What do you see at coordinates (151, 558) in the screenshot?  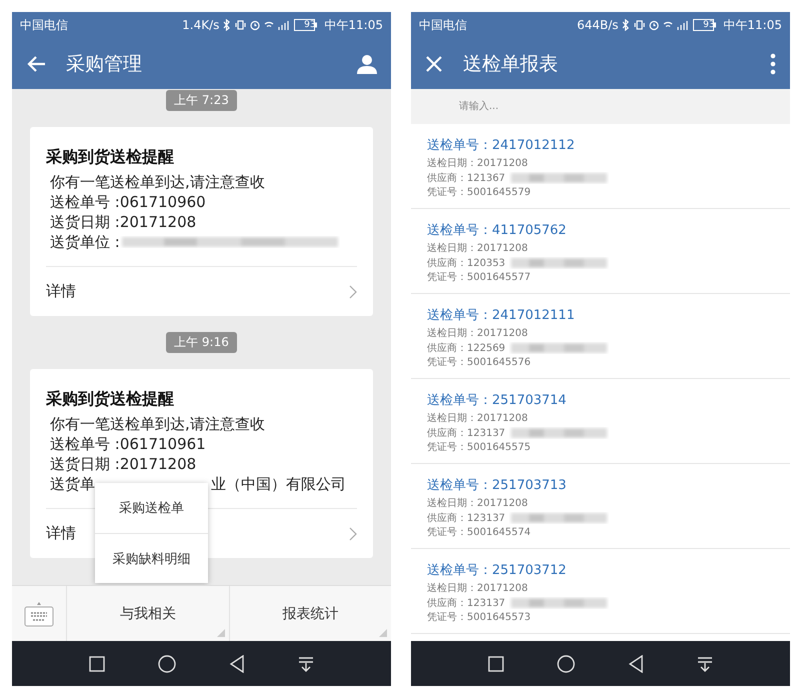 I see `menu-item: 采购缺料明细` at bounding box center [151, 558].